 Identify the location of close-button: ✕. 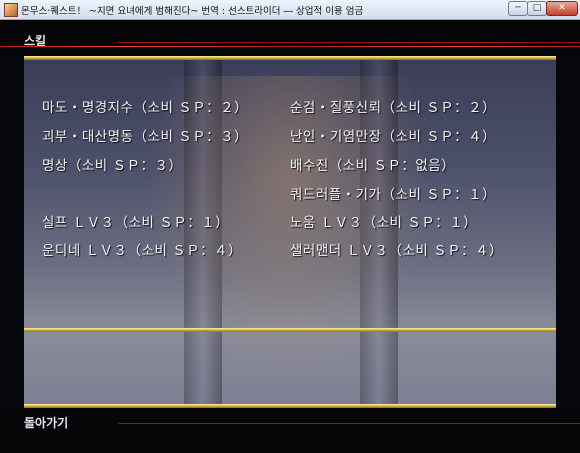
(562, 8).